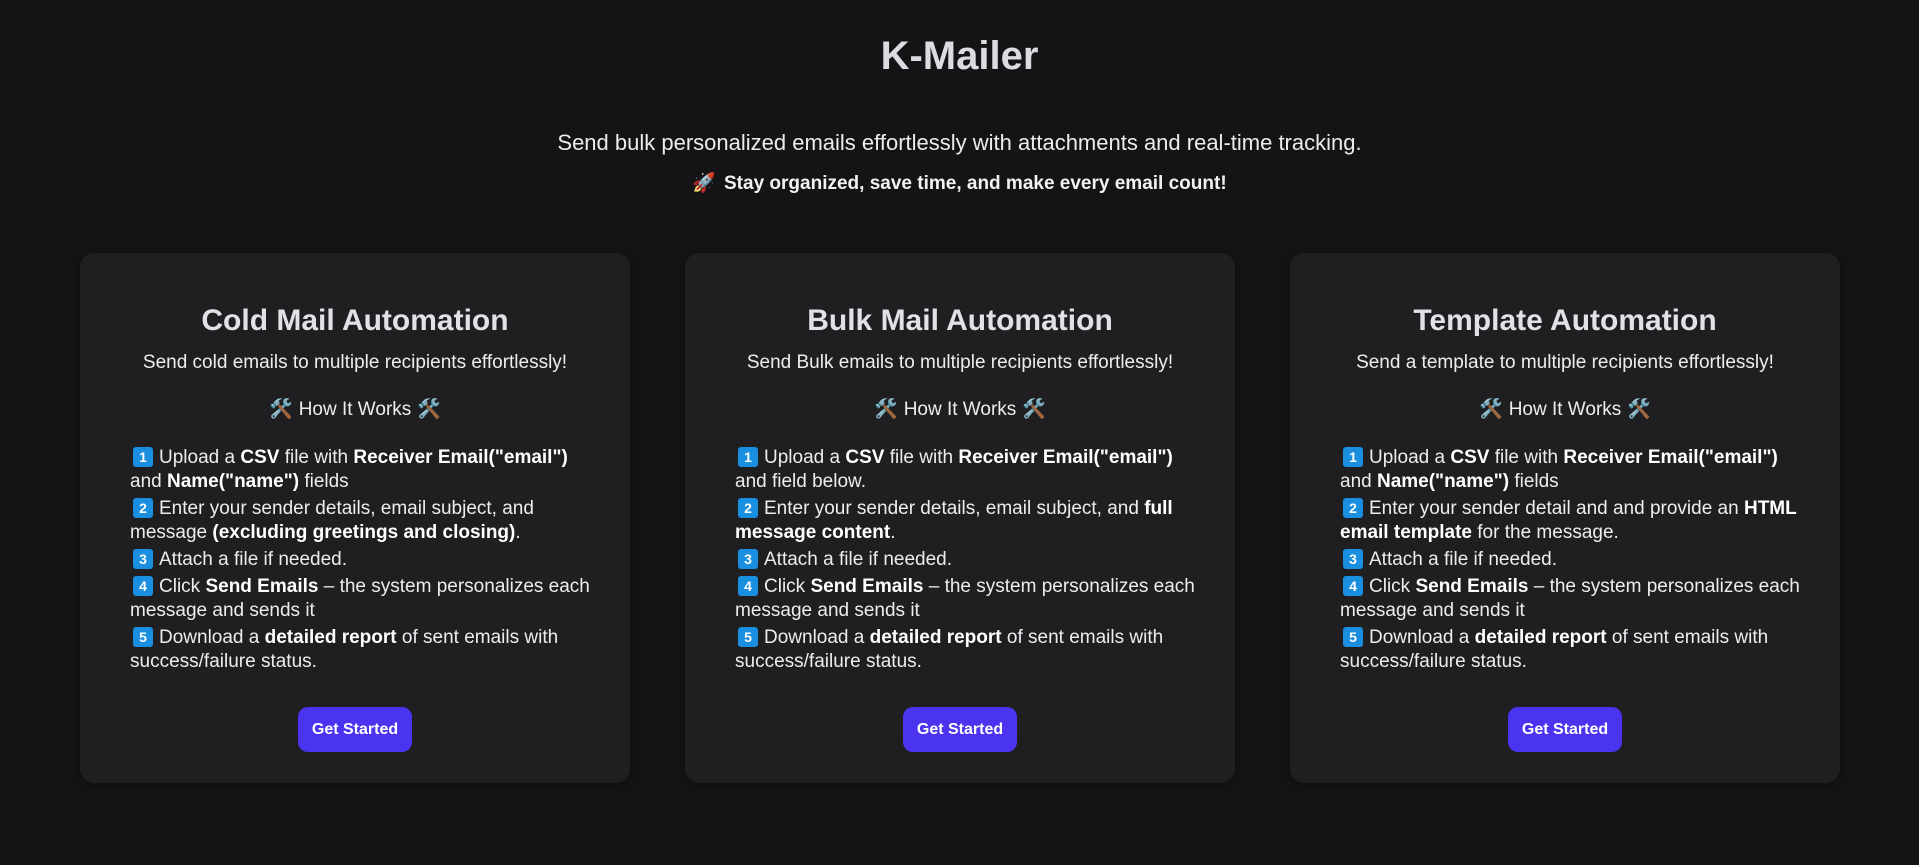  I want to click on card-title: Template Automation, so click(1565, 320).